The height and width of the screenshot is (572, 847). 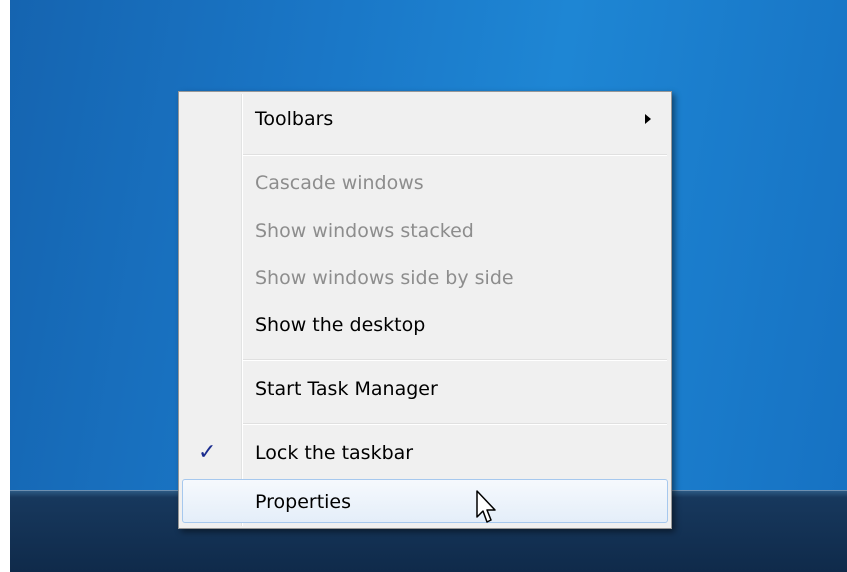 I want to click on menu-item-show-windows-stacked: Show windows stacked, so click(x=425, y=231).